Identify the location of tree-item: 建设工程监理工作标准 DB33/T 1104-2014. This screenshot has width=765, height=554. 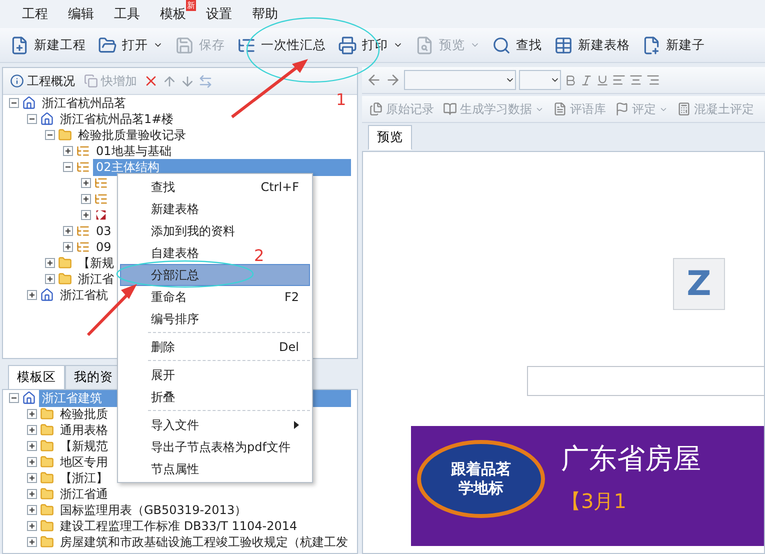
(178, 526).